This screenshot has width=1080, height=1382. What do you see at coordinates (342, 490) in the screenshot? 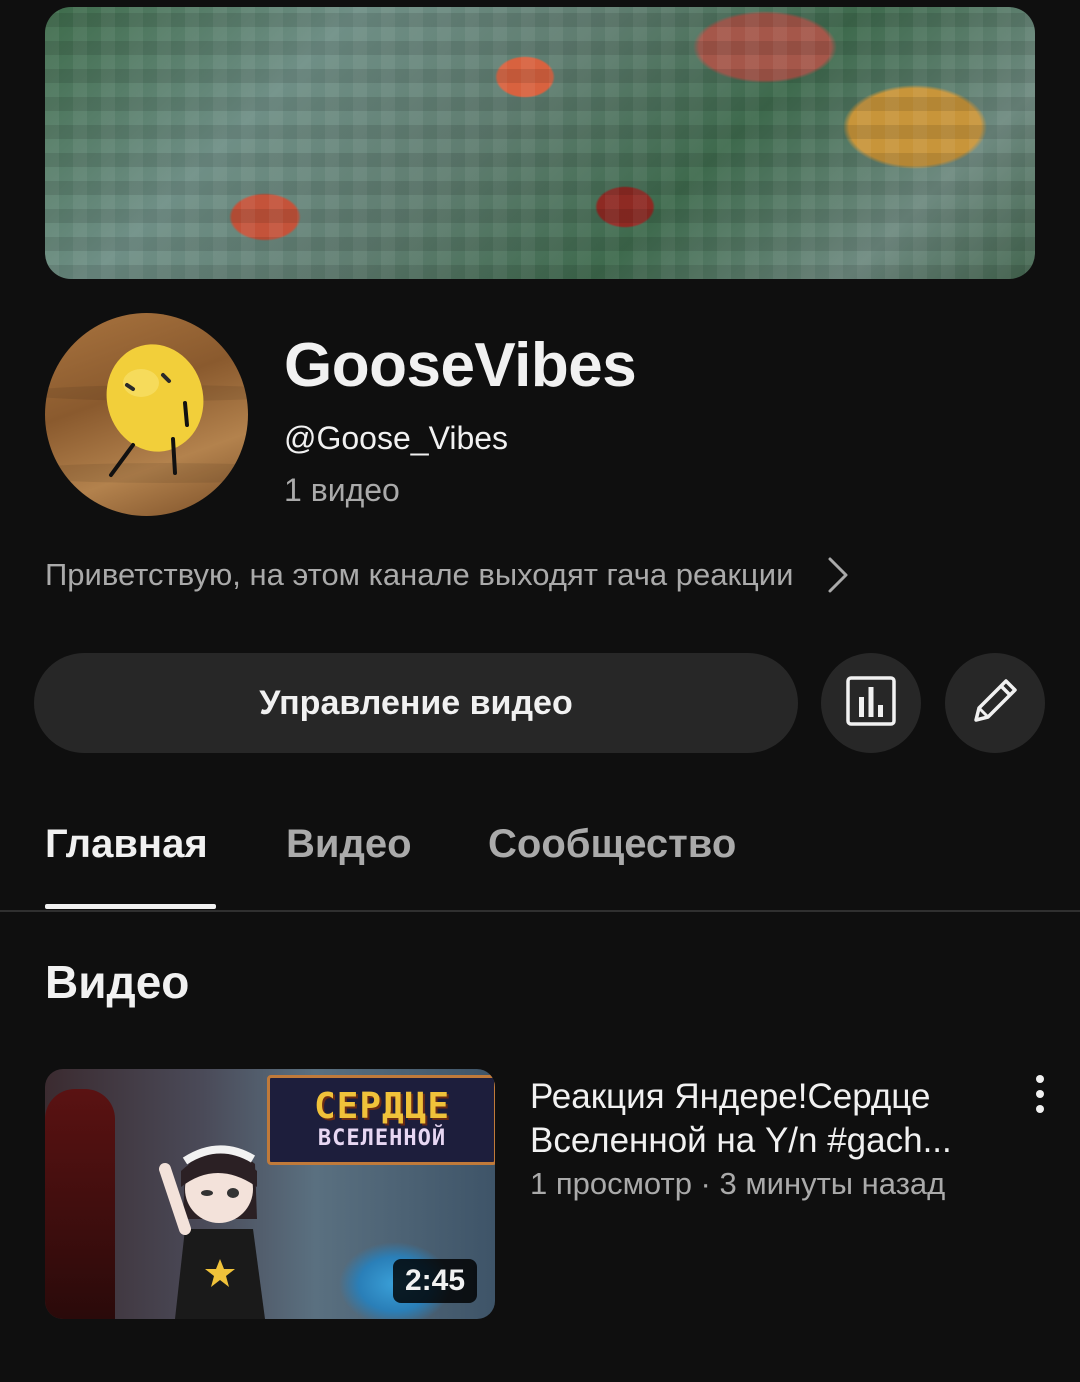
I see `video-count: 1 видео` at bounding box center [342, 490].